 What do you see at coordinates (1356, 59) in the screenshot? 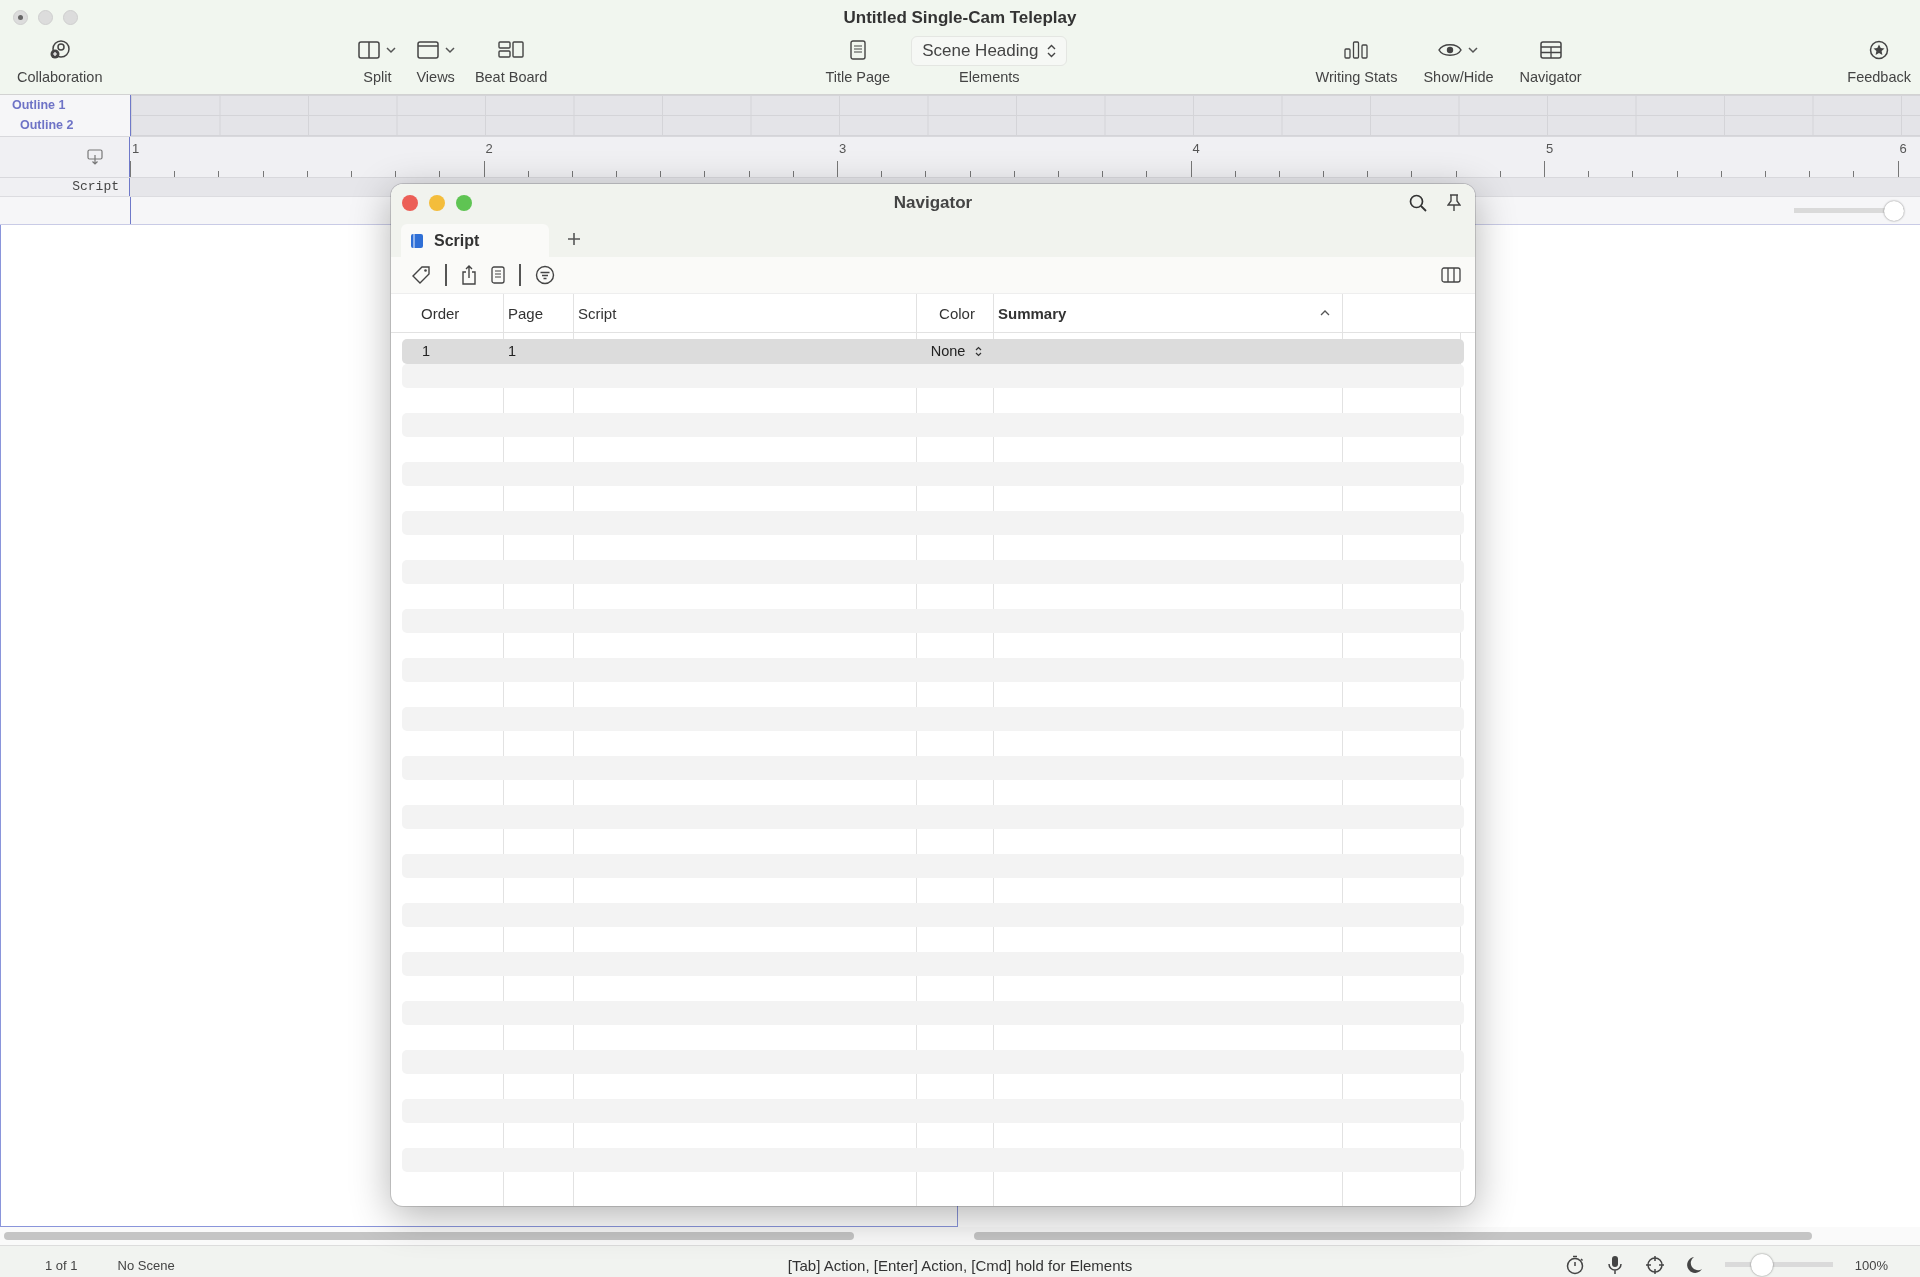
I see `toolbar-button: Writing Stats` at bounding box center [1356, 59].